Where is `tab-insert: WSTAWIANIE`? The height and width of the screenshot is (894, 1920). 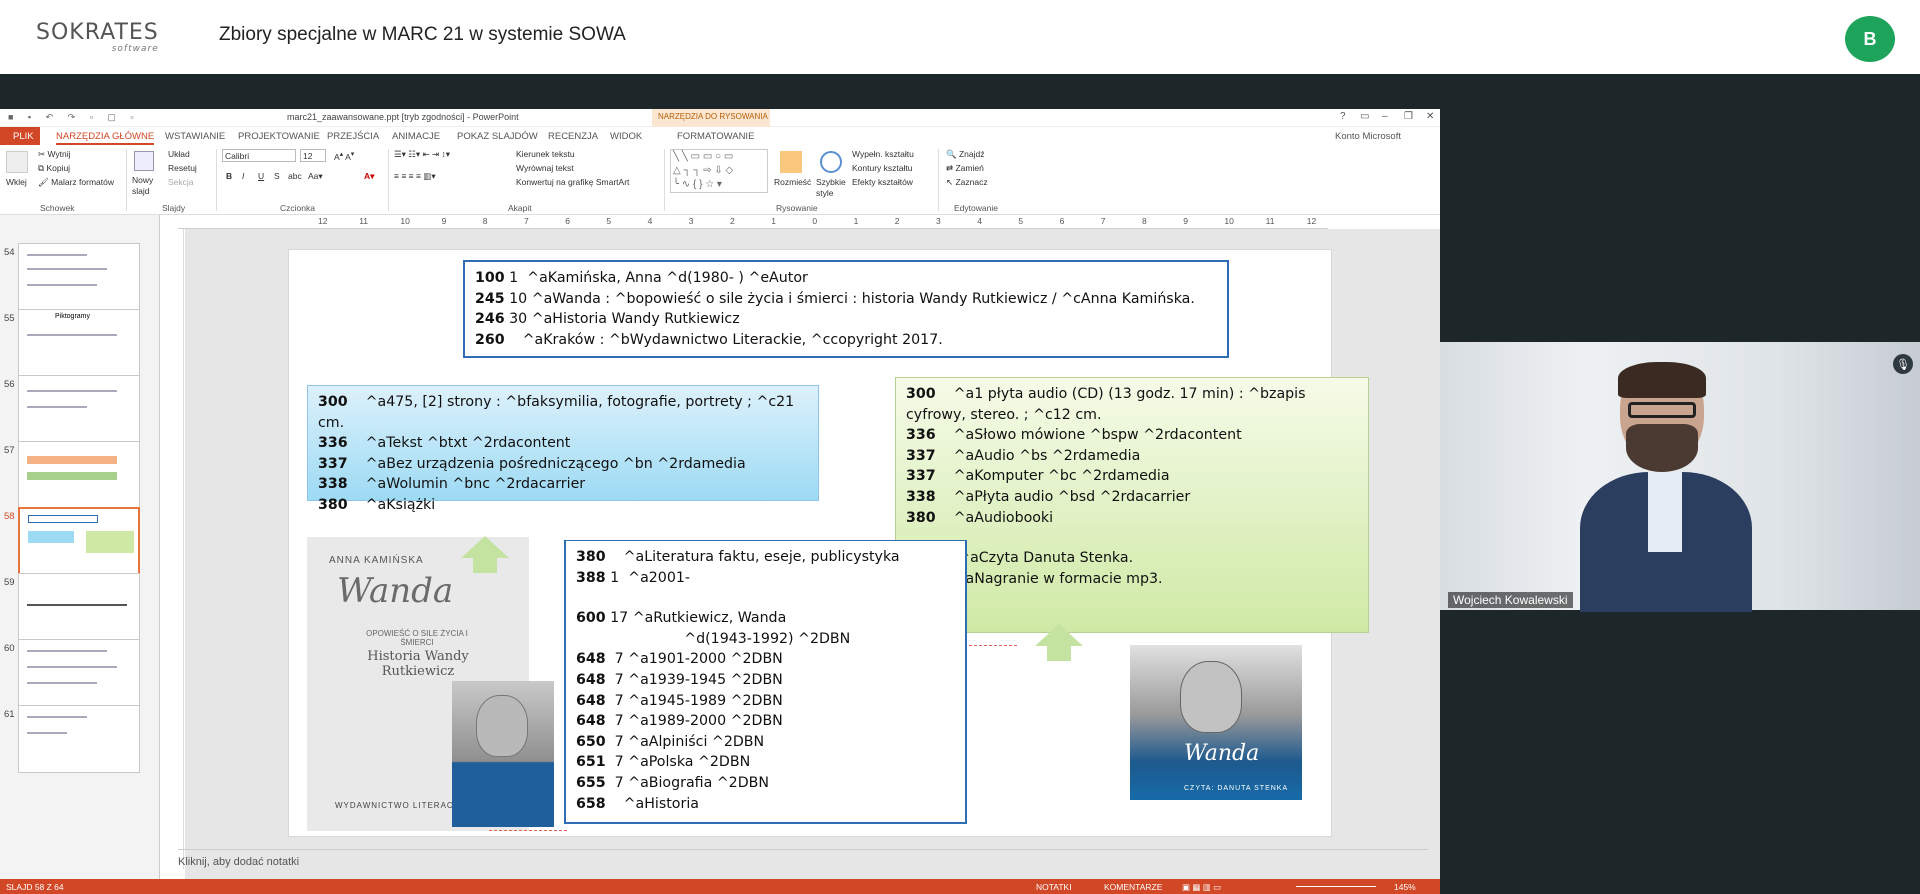
tab-insert: WSTAWIANIE is located at coordinates (195, 136).